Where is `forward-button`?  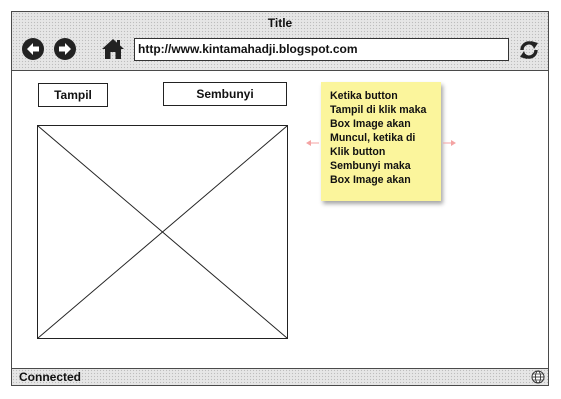
forward-button is located at coordinates (65, 49).